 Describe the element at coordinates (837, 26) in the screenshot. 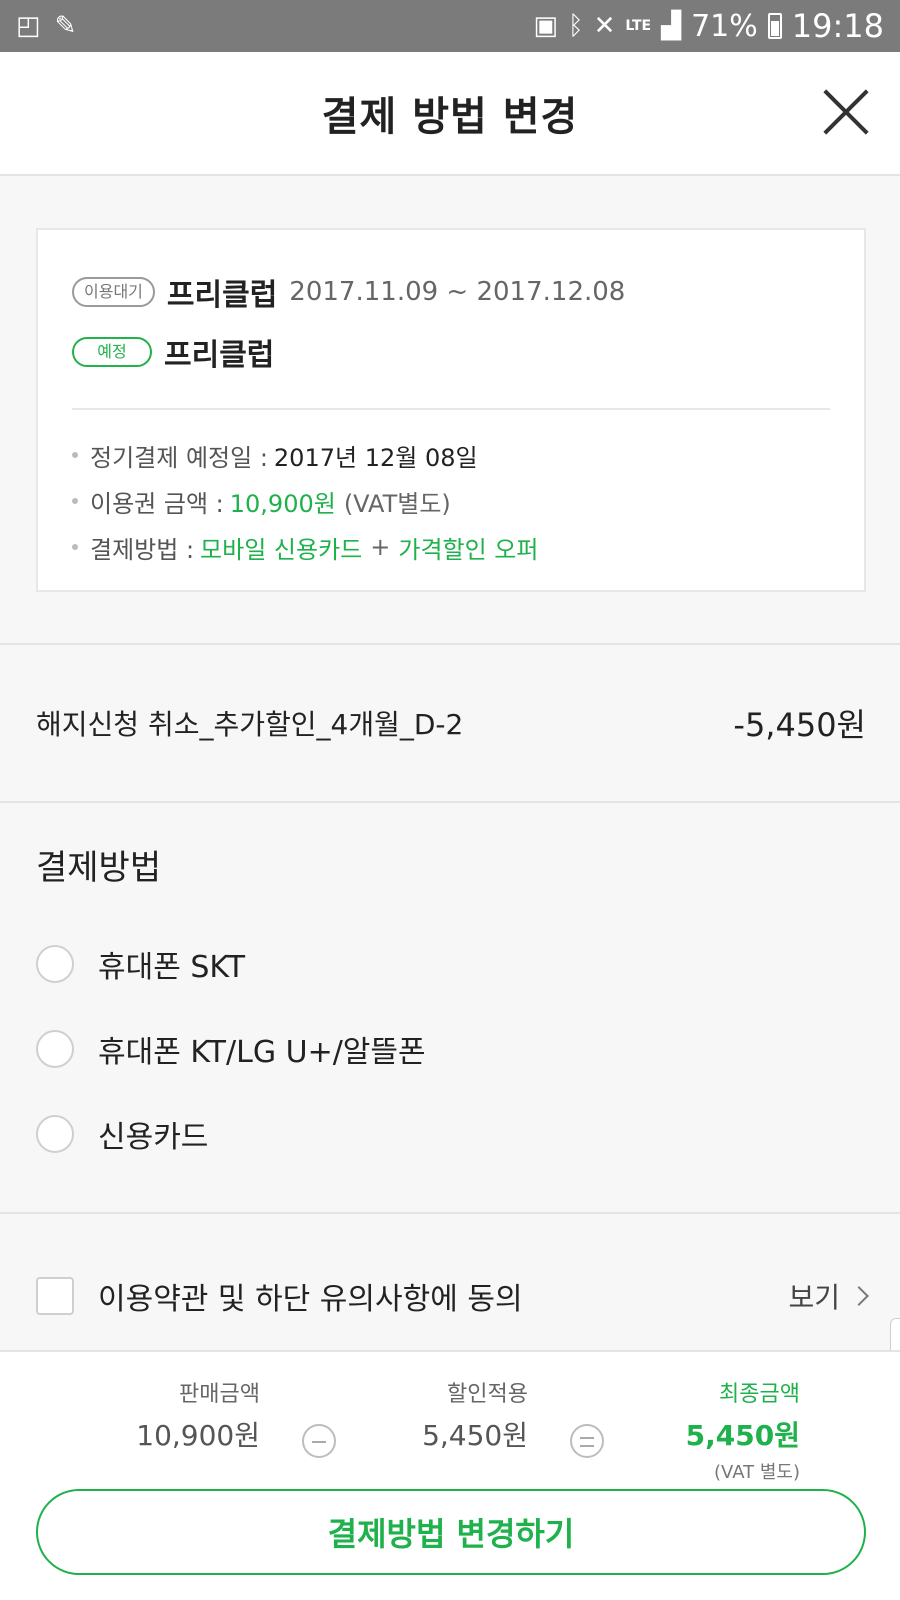

I see `clock: 19:18` at that location.